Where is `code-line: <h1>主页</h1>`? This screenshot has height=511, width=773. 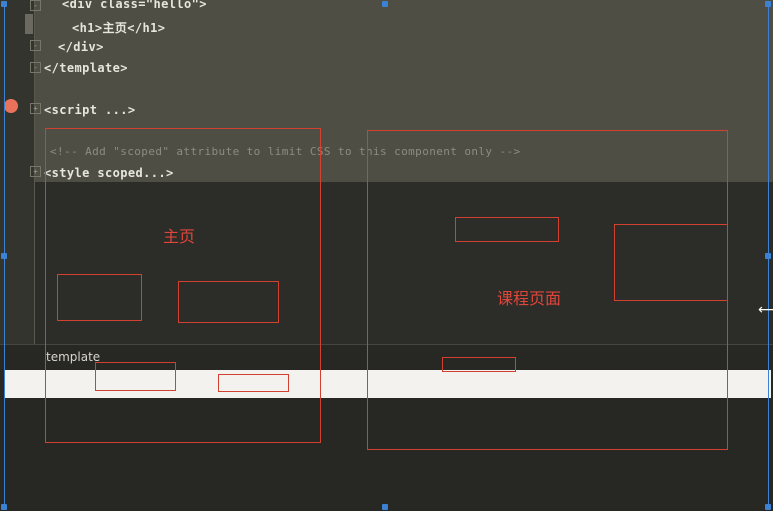 code-line: <h1>主页</h1> is located at coordinates (118, 27).